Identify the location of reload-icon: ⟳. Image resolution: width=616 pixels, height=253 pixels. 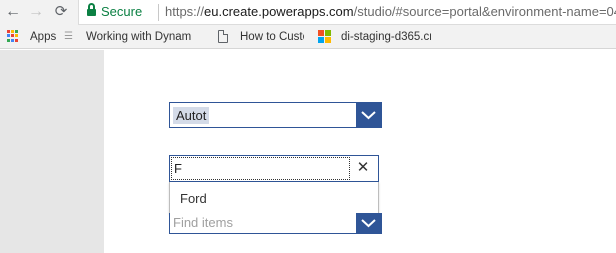
(61, 12).